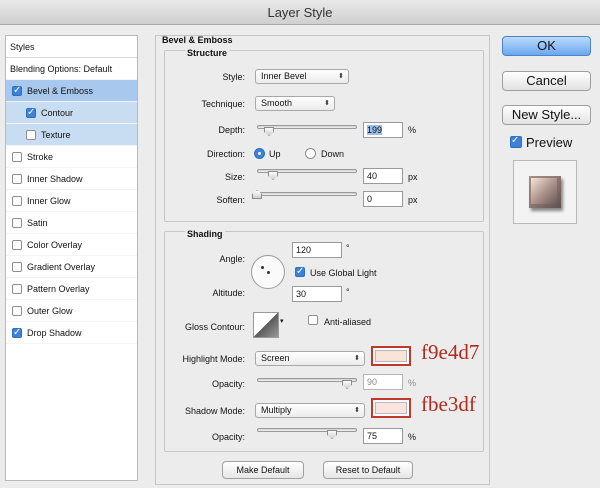  I want to click on style-item-label: Pattern Overlay, so click(58, 289).